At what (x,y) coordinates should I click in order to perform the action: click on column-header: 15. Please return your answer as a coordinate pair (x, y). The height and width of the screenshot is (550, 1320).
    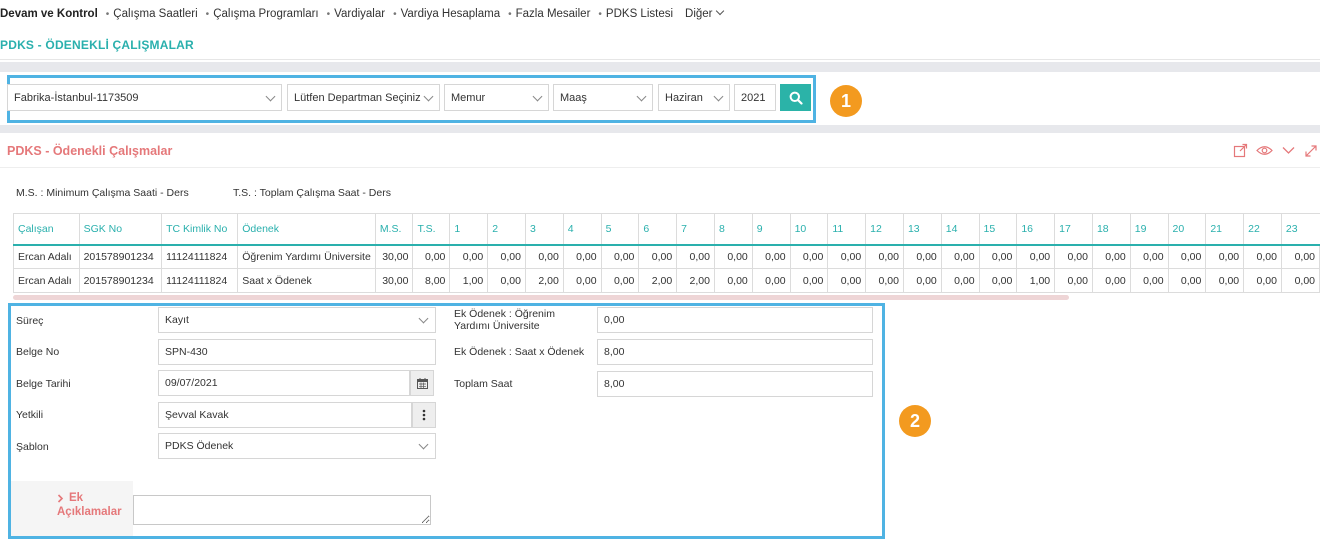
    Looking at the image, I should click on (997, 229).